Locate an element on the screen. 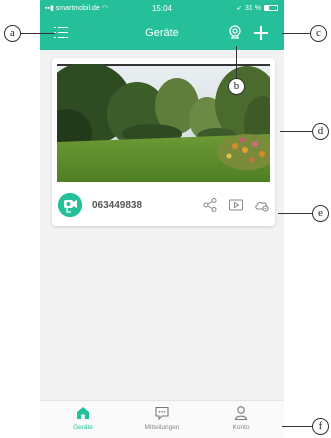  device-avatar is located at coordinates (70, 205).